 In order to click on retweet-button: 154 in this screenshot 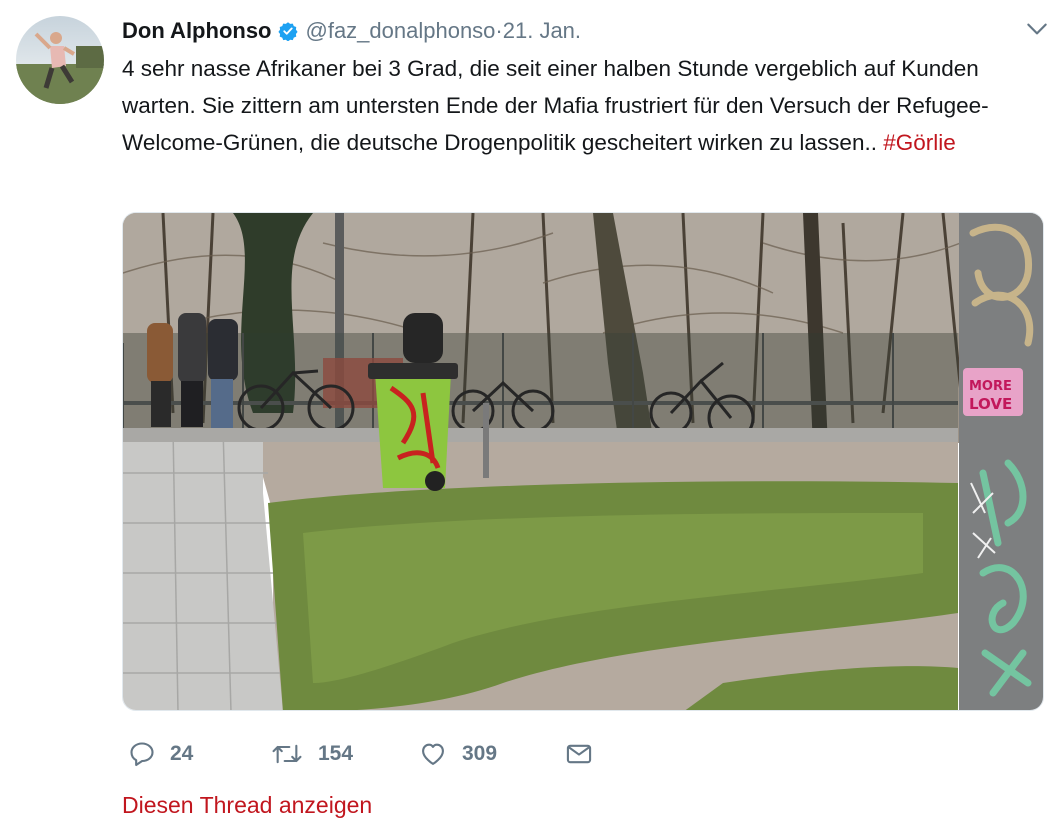, I will do `click(311, 754)`.